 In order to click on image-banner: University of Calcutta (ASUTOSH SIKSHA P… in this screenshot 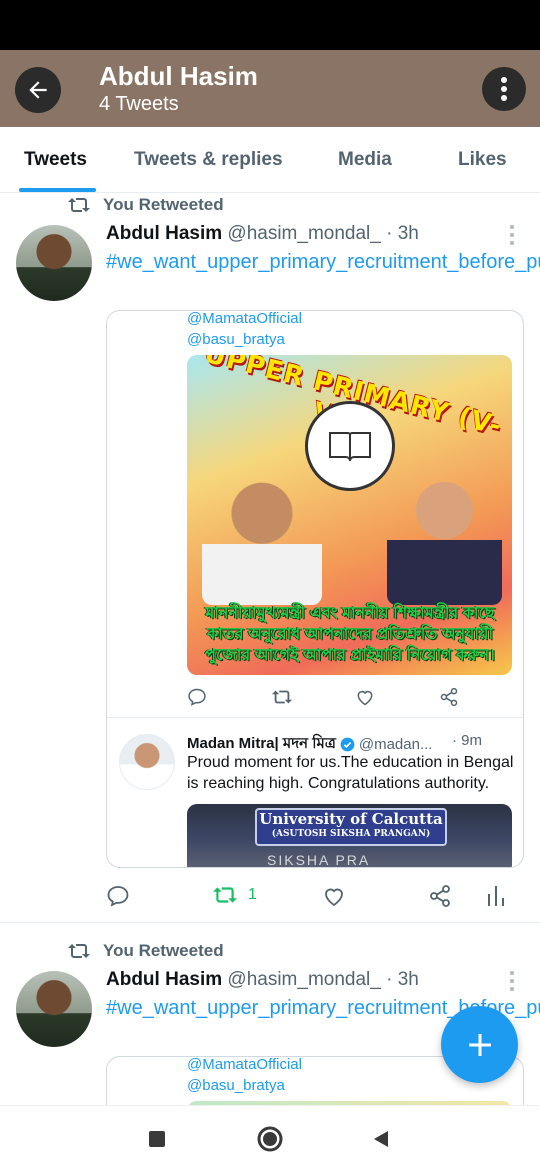, I will do `click(351, 827)`.